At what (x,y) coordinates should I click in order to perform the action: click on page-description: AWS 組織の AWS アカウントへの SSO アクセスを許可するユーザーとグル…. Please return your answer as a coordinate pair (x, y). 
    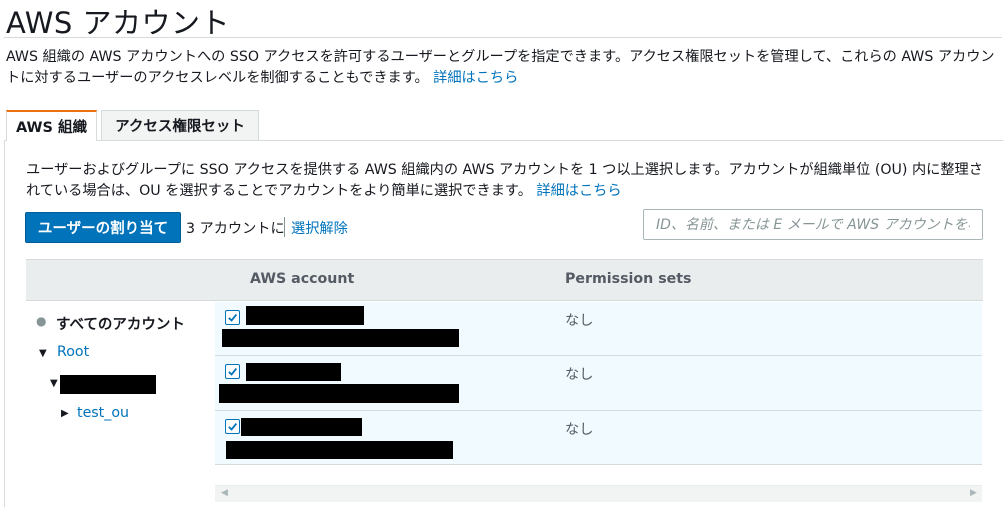
    Looking at the image, I should click on (503, 68).